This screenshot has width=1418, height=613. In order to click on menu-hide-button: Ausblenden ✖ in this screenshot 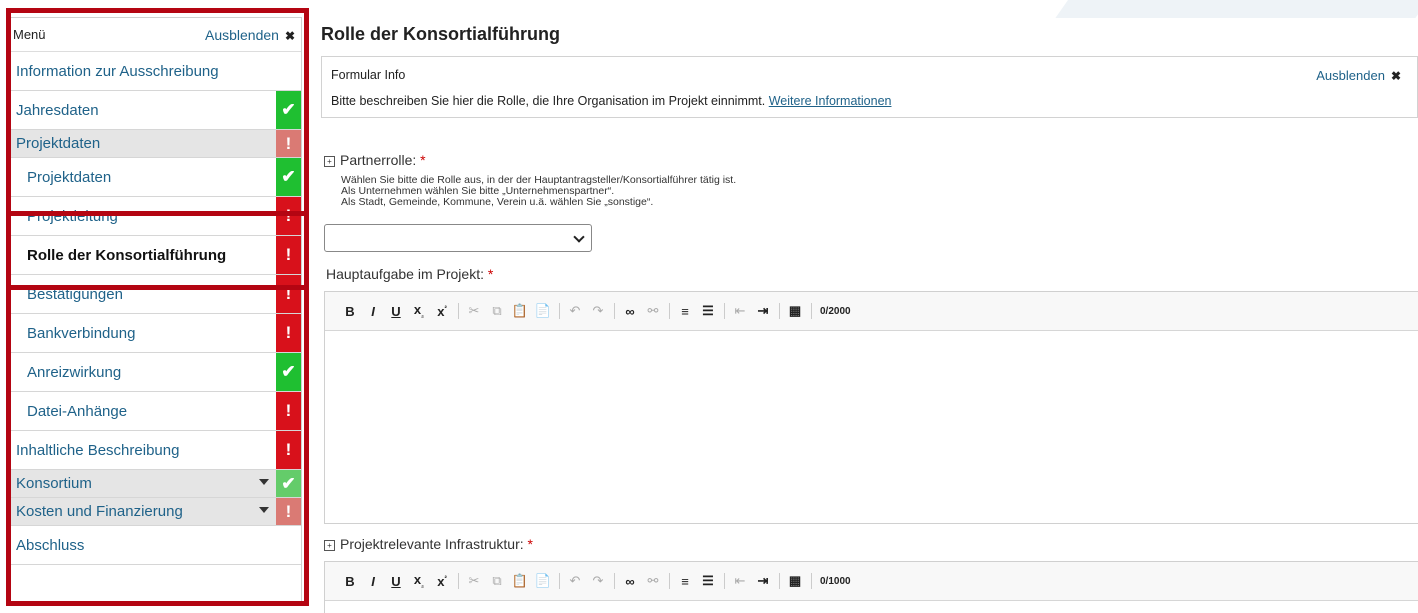, I will do `click(250, 35)`.